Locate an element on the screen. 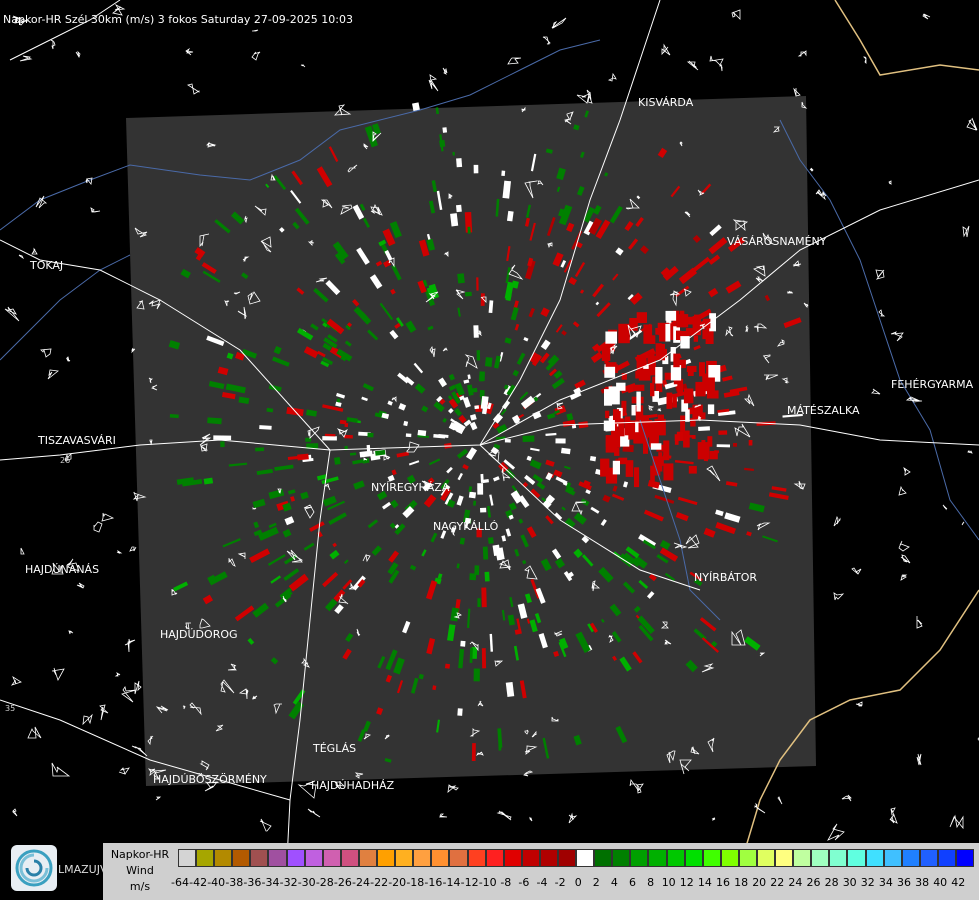  legend-tick: -42 is located at coordinates (198, 882).